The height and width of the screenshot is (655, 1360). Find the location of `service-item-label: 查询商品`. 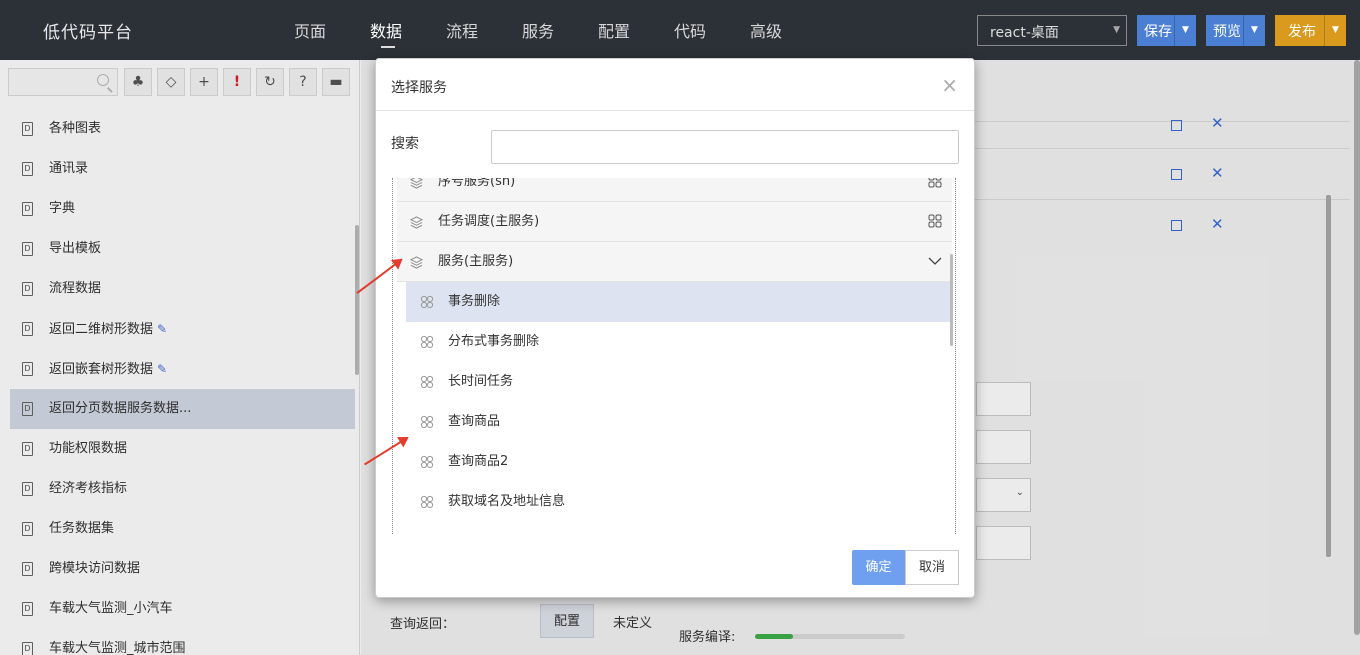

service-item-label: 查询商品 is located at coordinates (474, 421).